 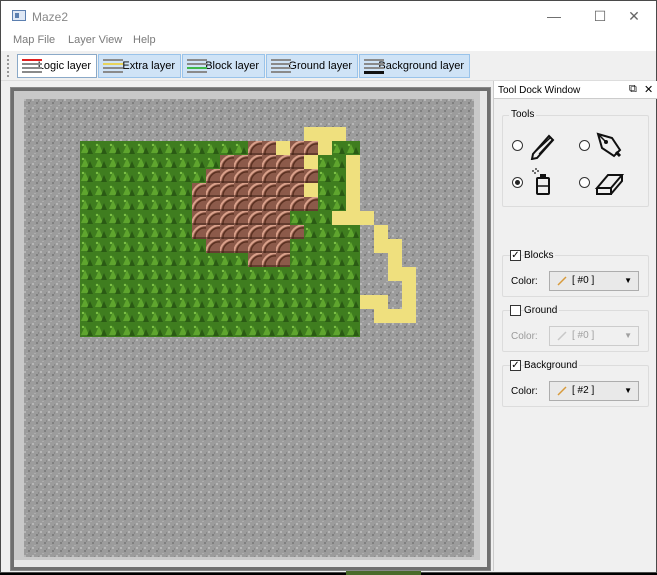 I want to click on pen-tool-radio, so click(x=584, y=145).